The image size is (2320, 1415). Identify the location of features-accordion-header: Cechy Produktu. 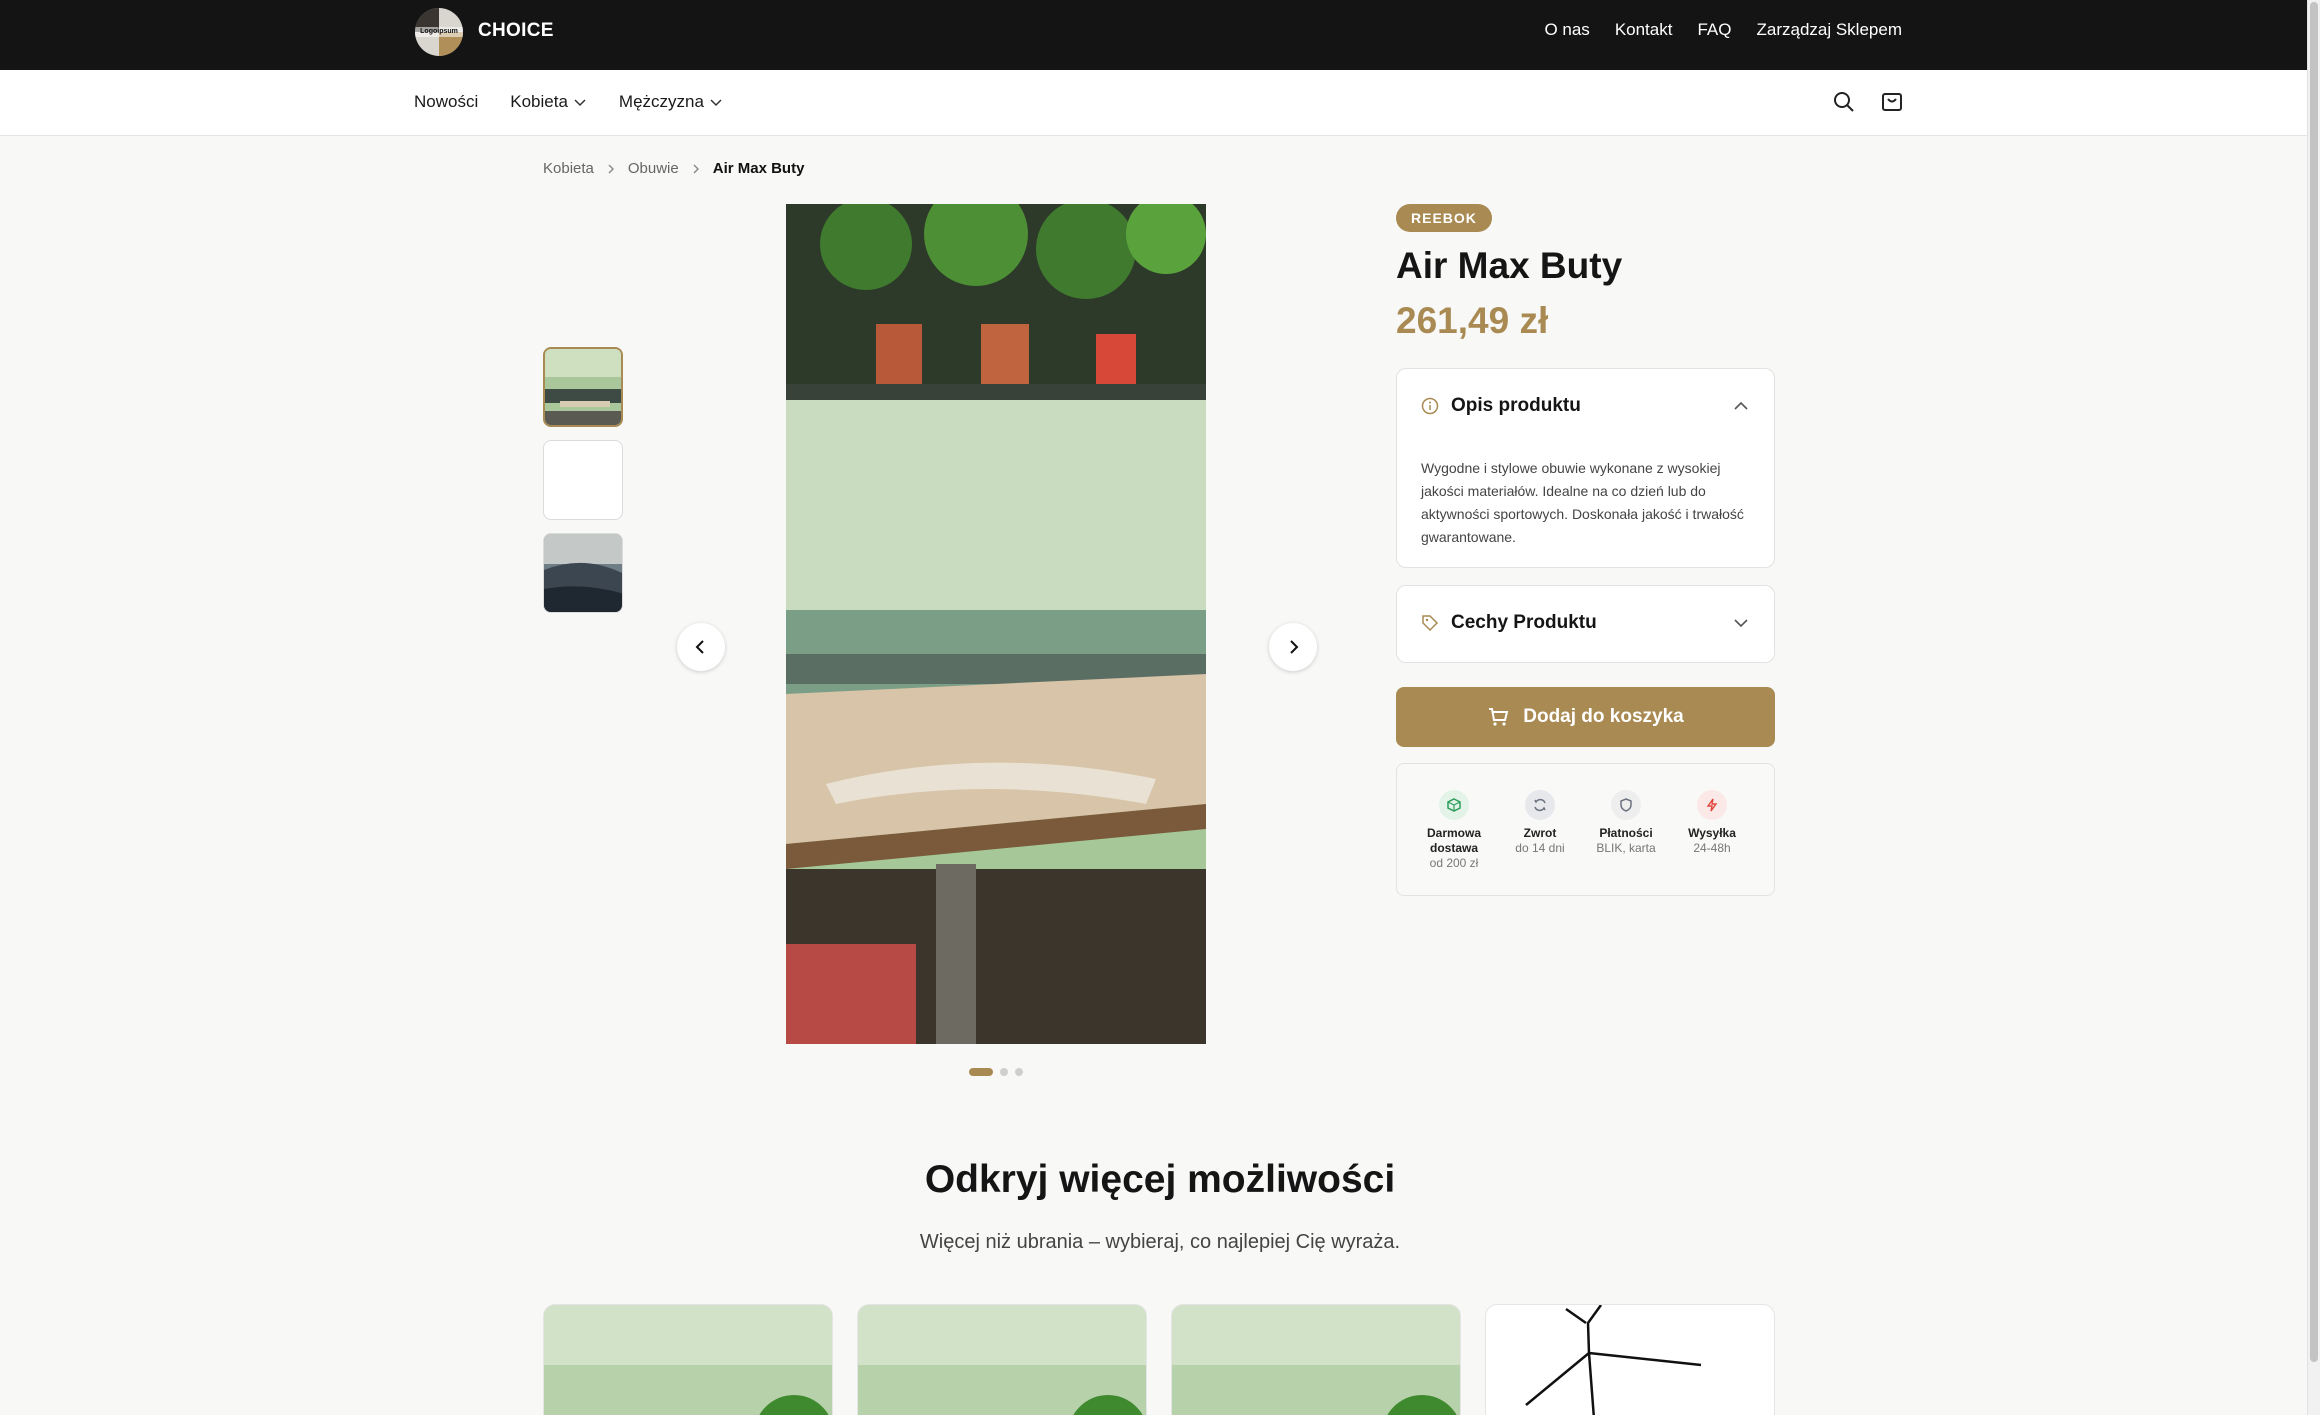
(1509, 623).